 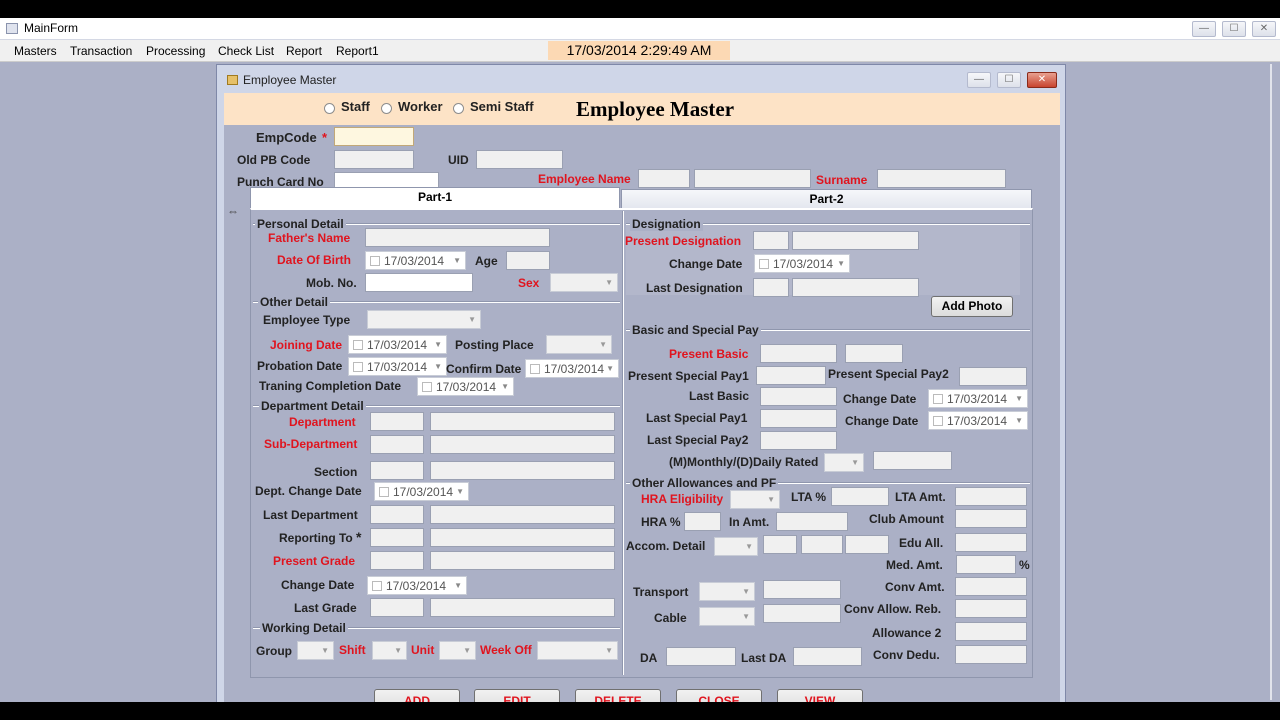 I want to click on child-minimize-button: —, so click(x=979, y=80).